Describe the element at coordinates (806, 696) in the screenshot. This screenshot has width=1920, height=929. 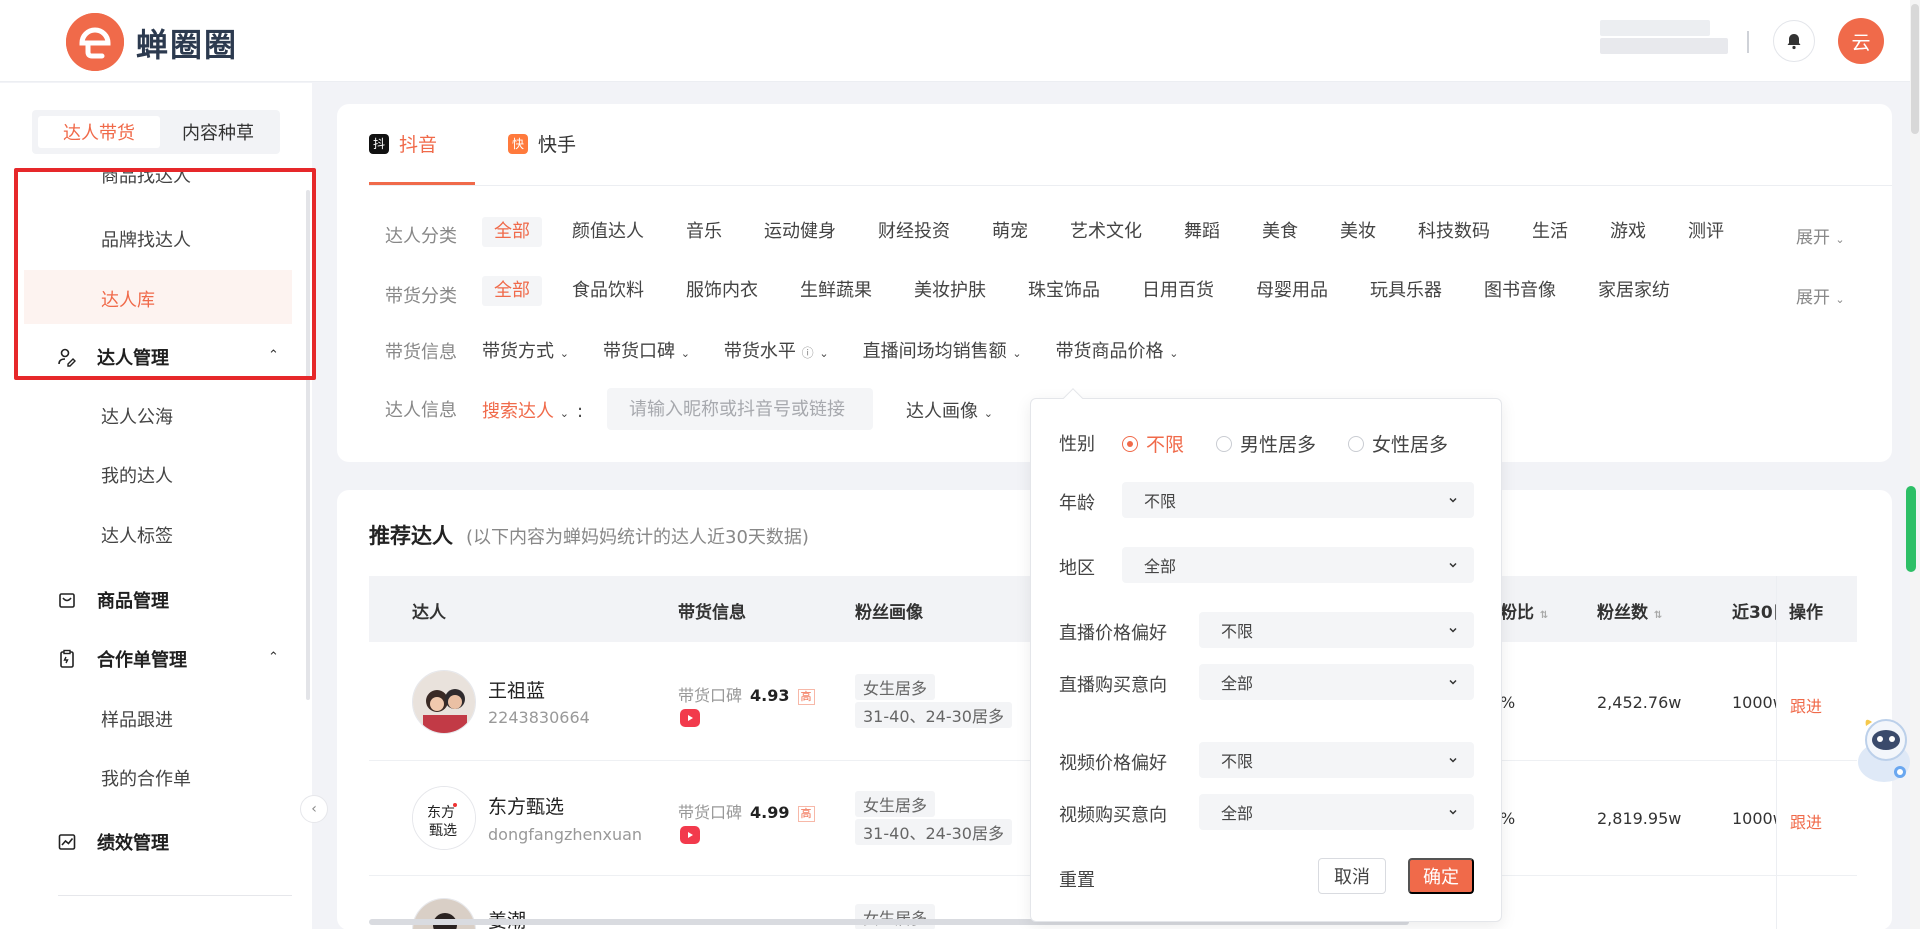
I see `level-badge: 高` at that location.